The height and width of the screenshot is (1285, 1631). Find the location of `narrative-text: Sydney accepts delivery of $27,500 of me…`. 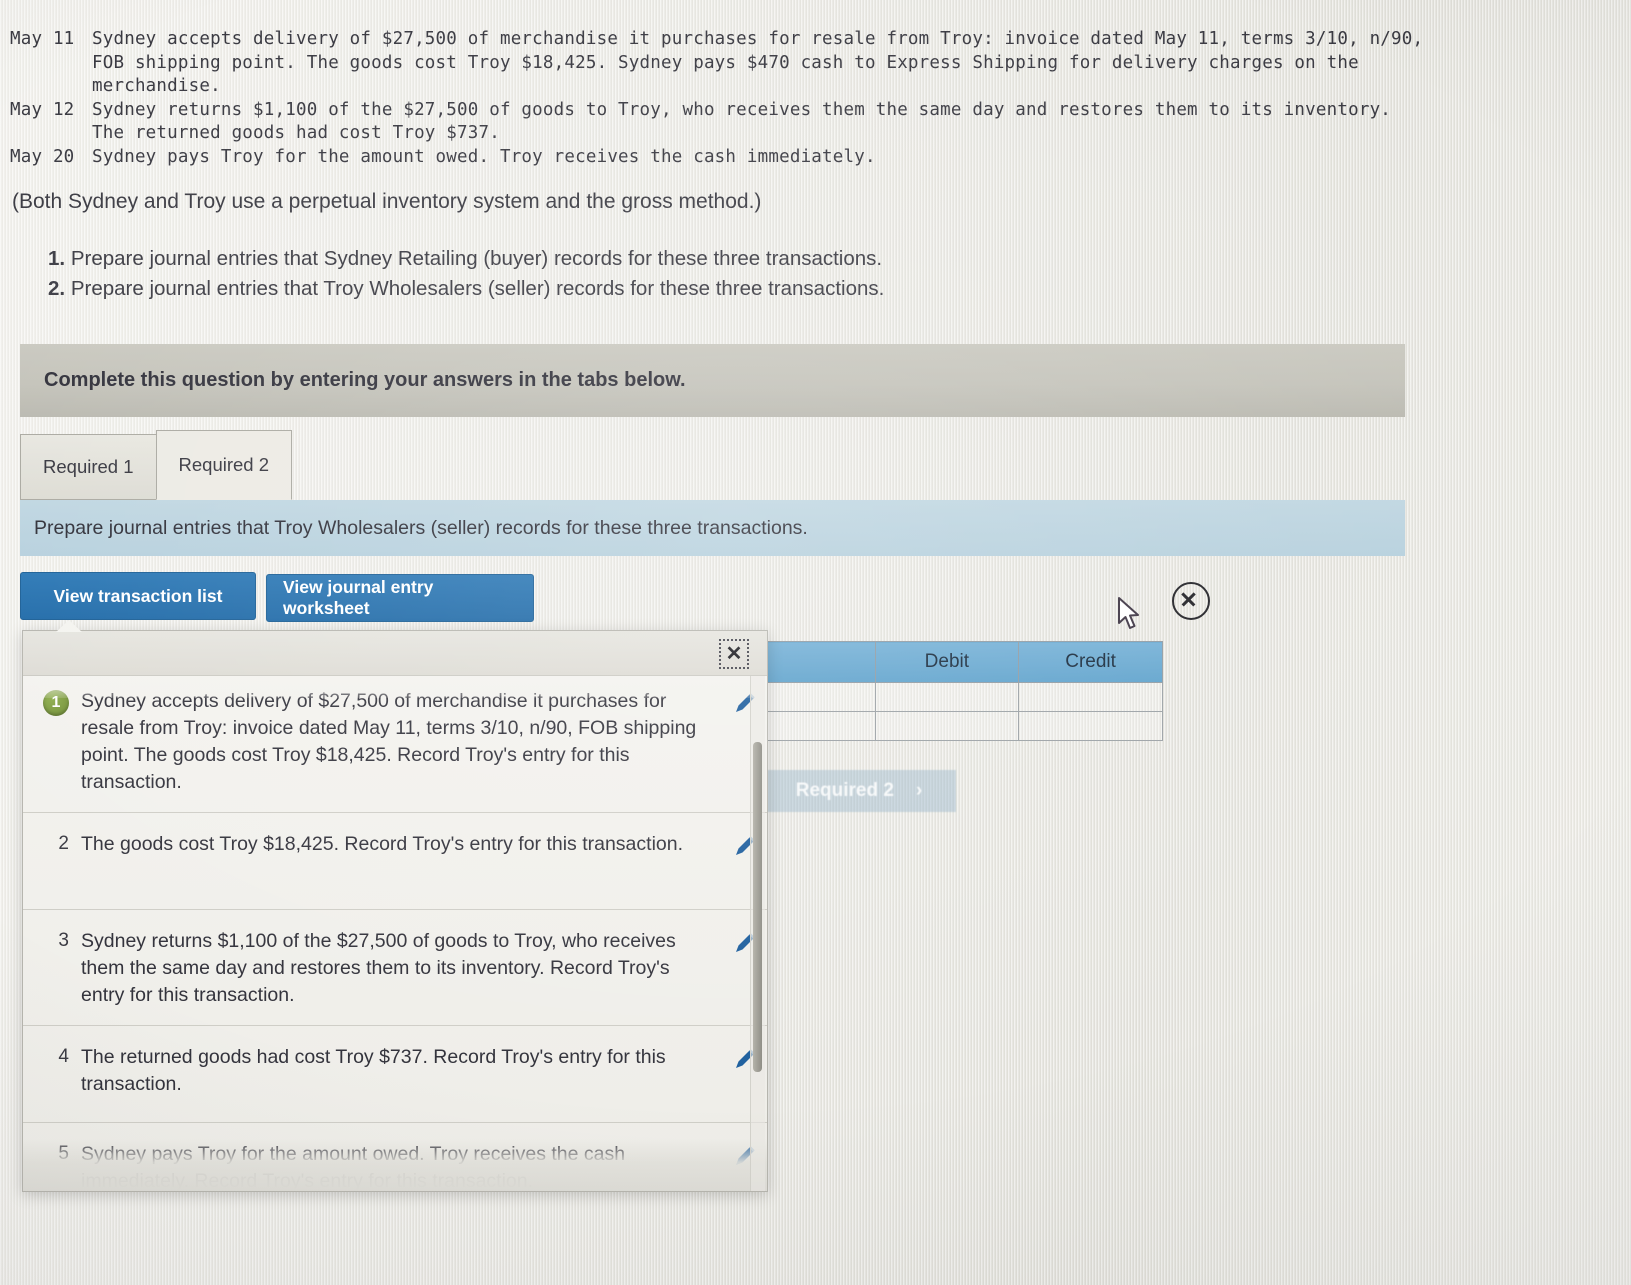

narrative-text: Sydney accepts delivery of $27,500 of me… is located at coordinates (758, 62).